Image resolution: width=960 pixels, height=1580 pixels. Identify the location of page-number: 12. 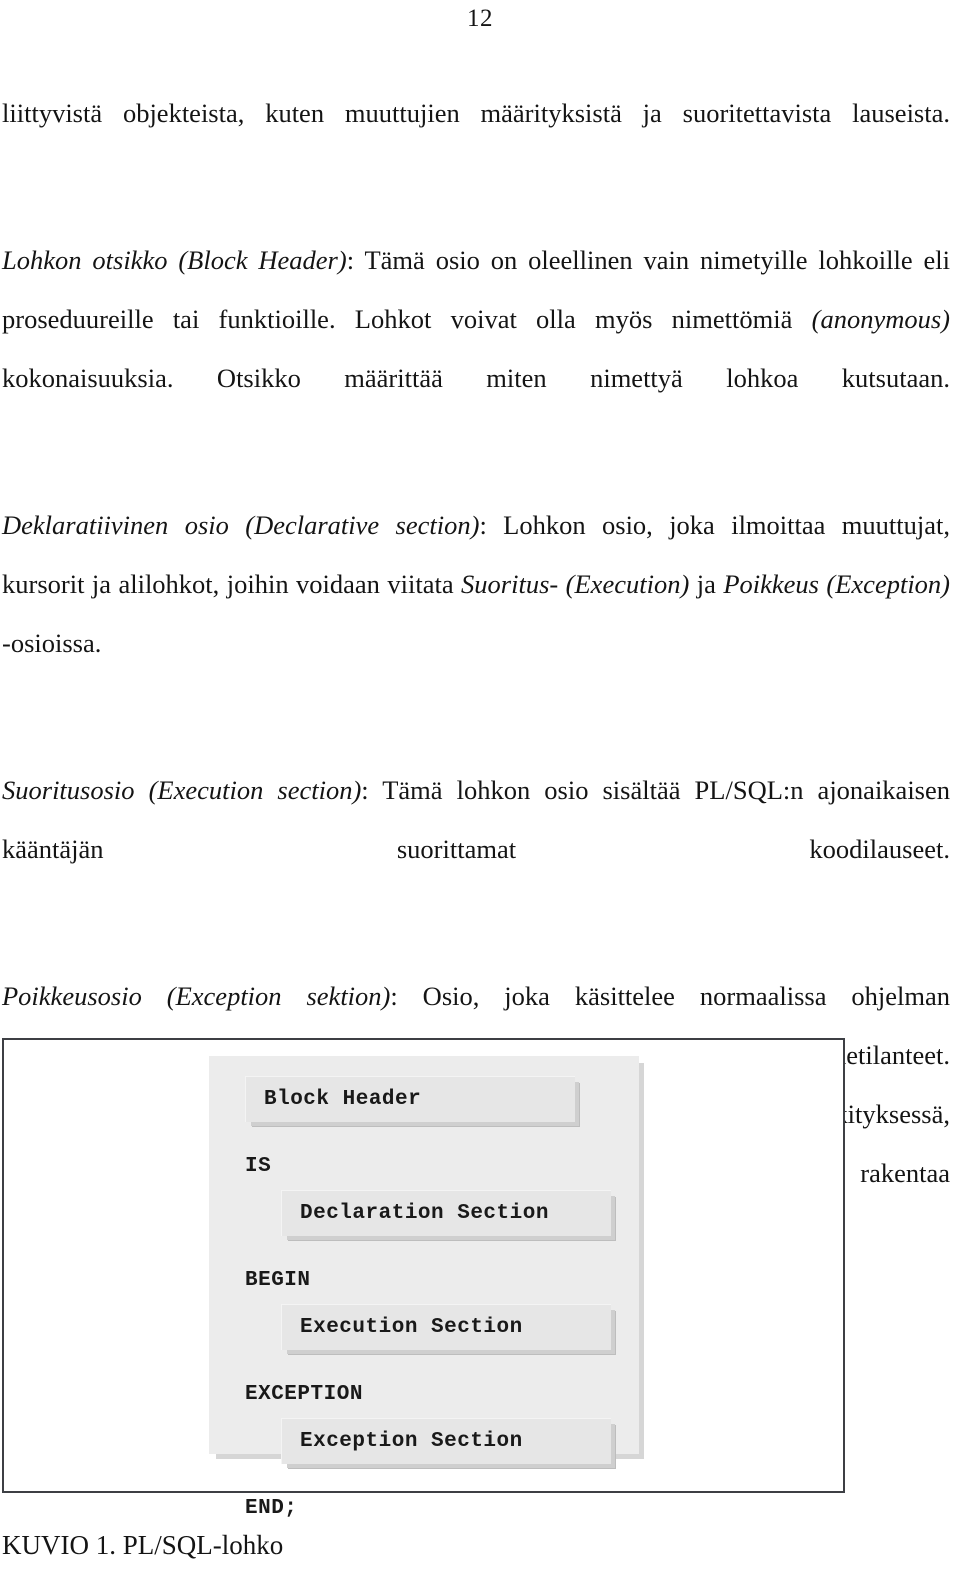
(480, 18).